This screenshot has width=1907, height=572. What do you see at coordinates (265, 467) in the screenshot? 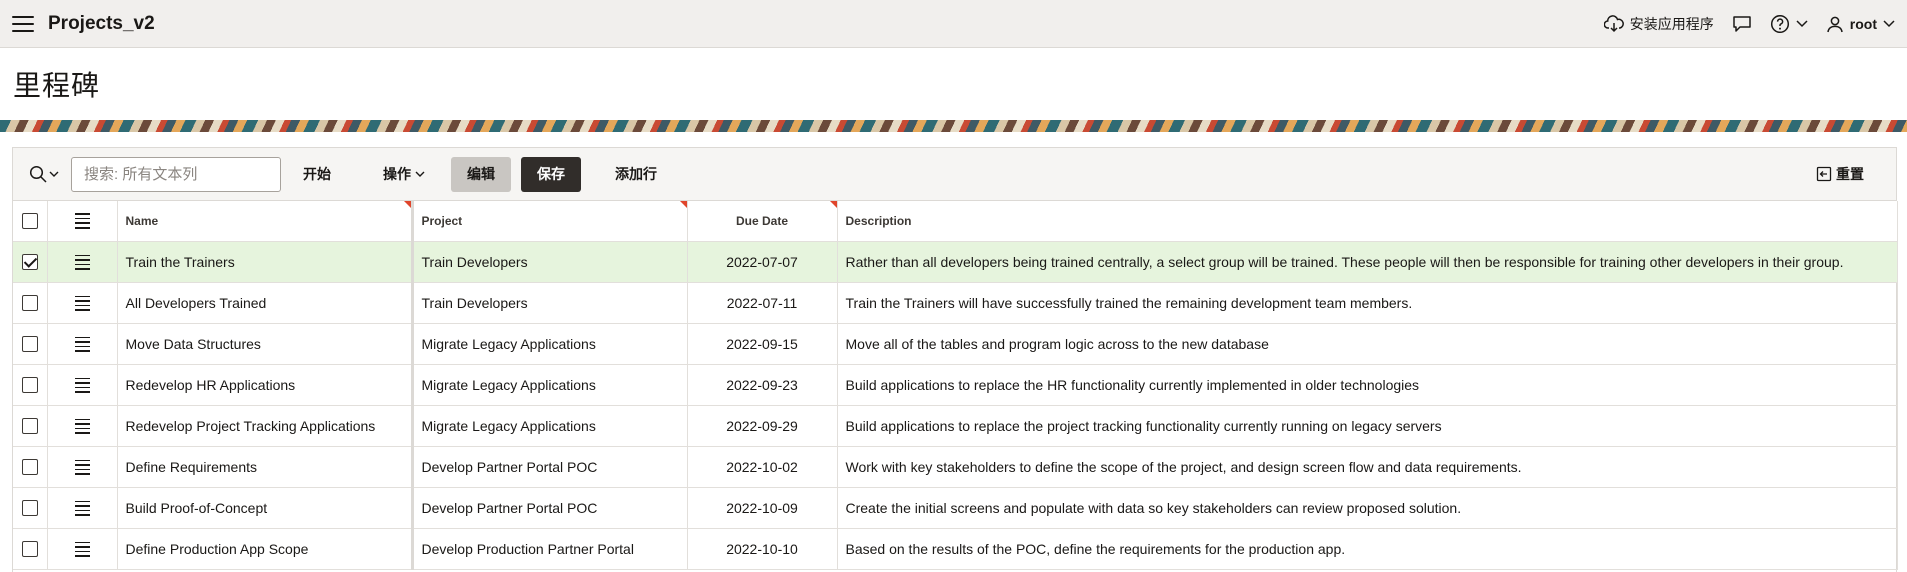
I see `cell-name: Define Requirements` at bounding box center [265, 467].